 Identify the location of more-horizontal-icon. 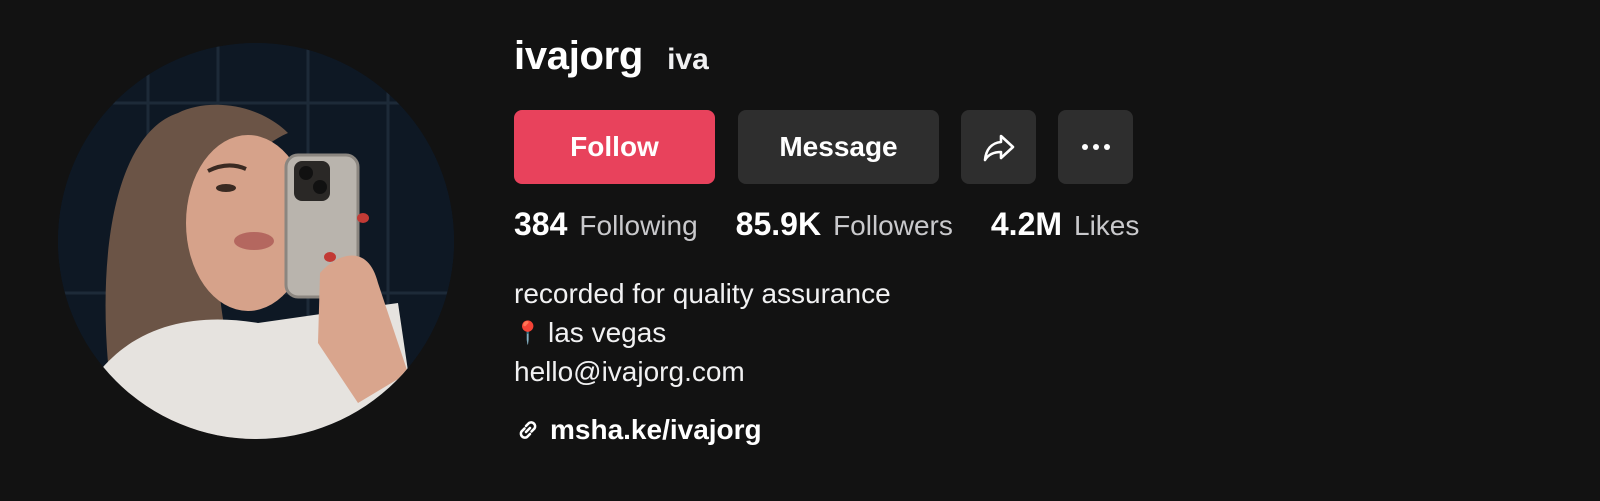
(1095, 147).